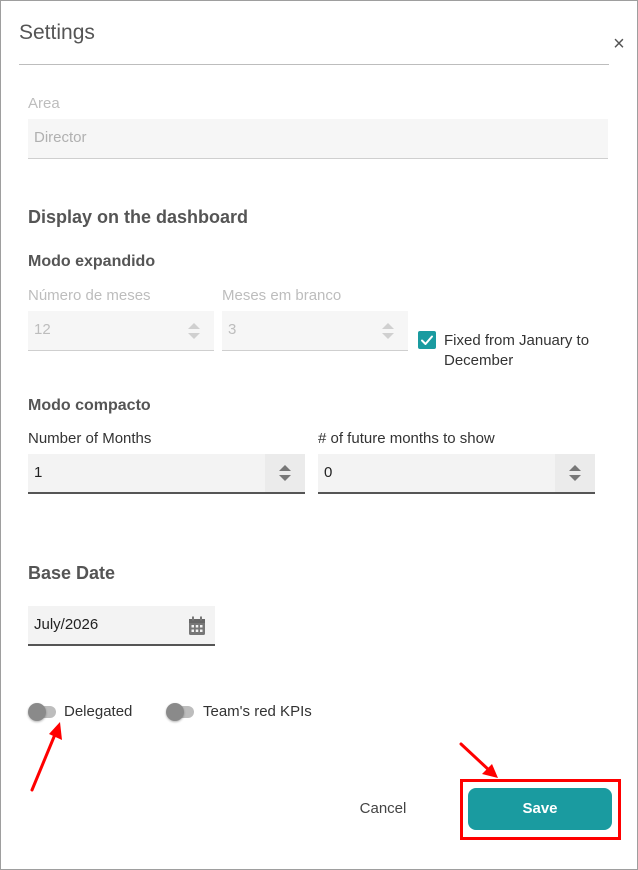 Image resolution: width=638 pixels, height=870 pixels. What do you see at coordinates (264, 757) in the screenshot?
I see `annotation-arrows` at bounding box center [264, 757].